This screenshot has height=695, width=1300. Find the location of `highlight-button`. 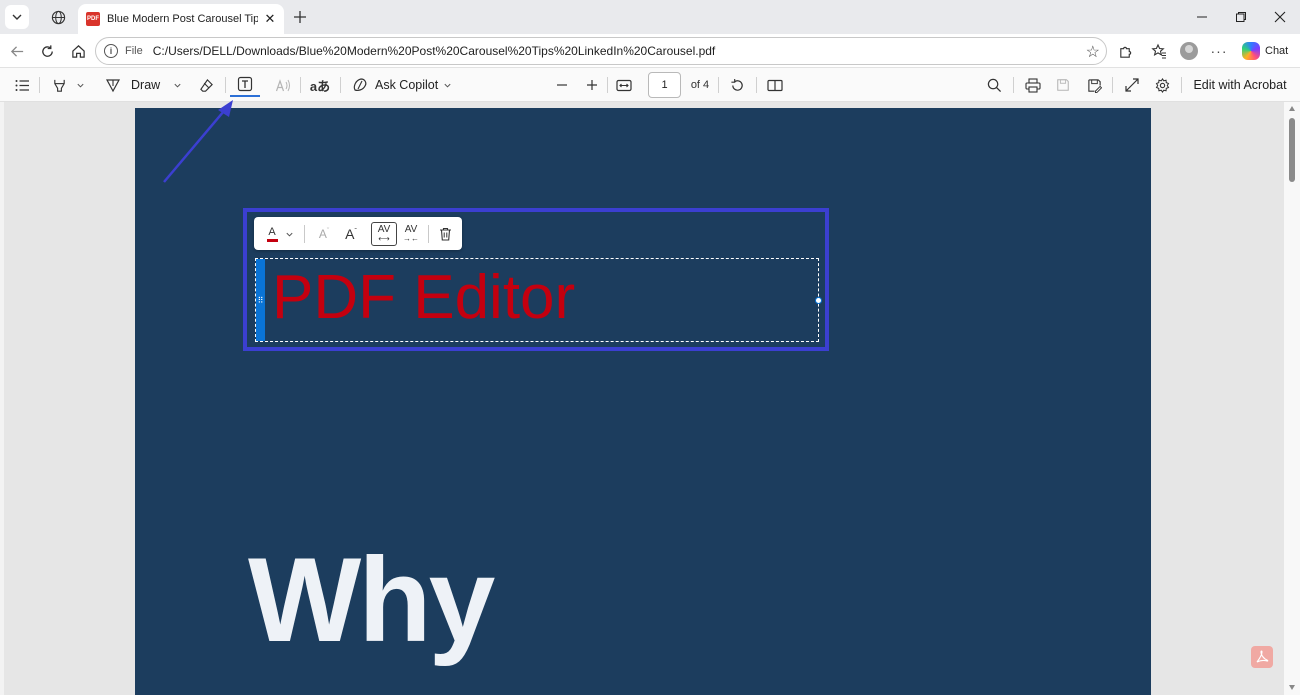

highlight-button is located at coordinates (59, 85).